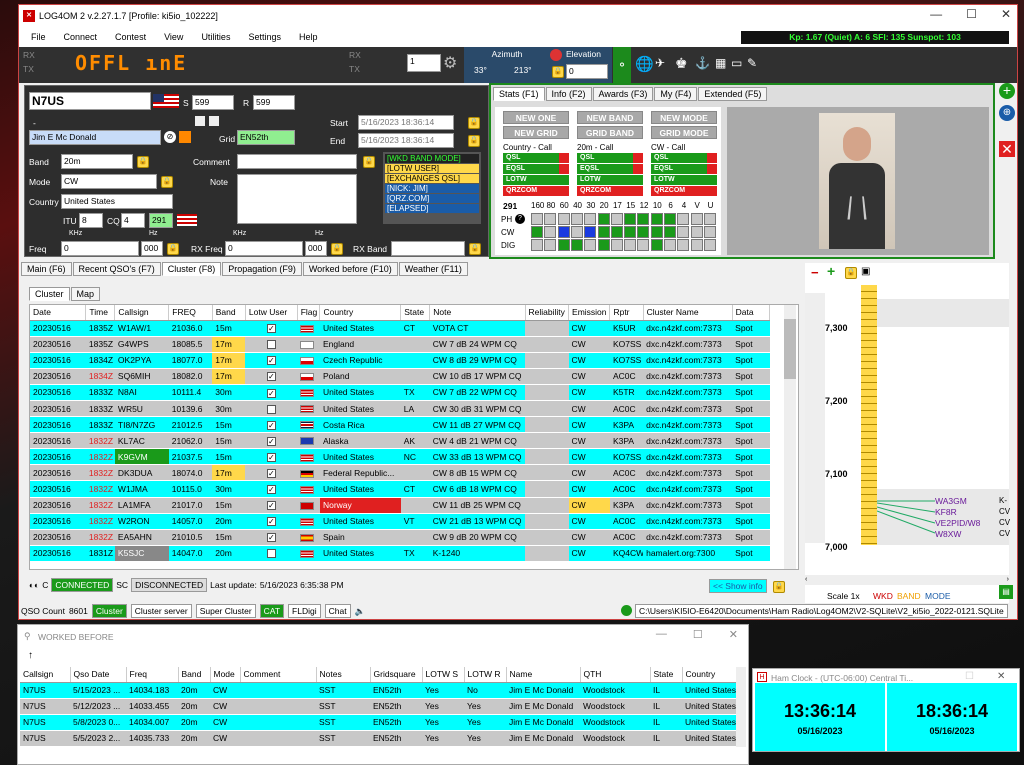 This screenshot has height=765, width=1024. What do you see at coordinates (951, 501) in the screenshot?
I see `spot-wa3gm: WA3GM` at bounding box center [951, 501].